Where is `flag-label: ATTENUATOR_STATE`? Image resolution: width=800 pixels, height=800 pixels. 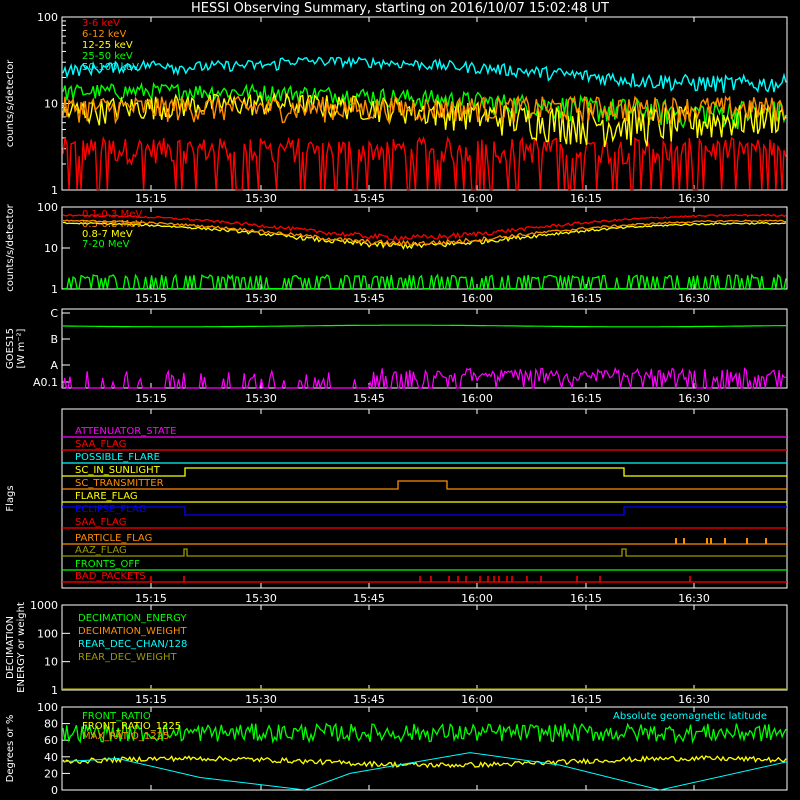 flag-label: ATTENUATOR_STATE is located at coordinates (125, 431).